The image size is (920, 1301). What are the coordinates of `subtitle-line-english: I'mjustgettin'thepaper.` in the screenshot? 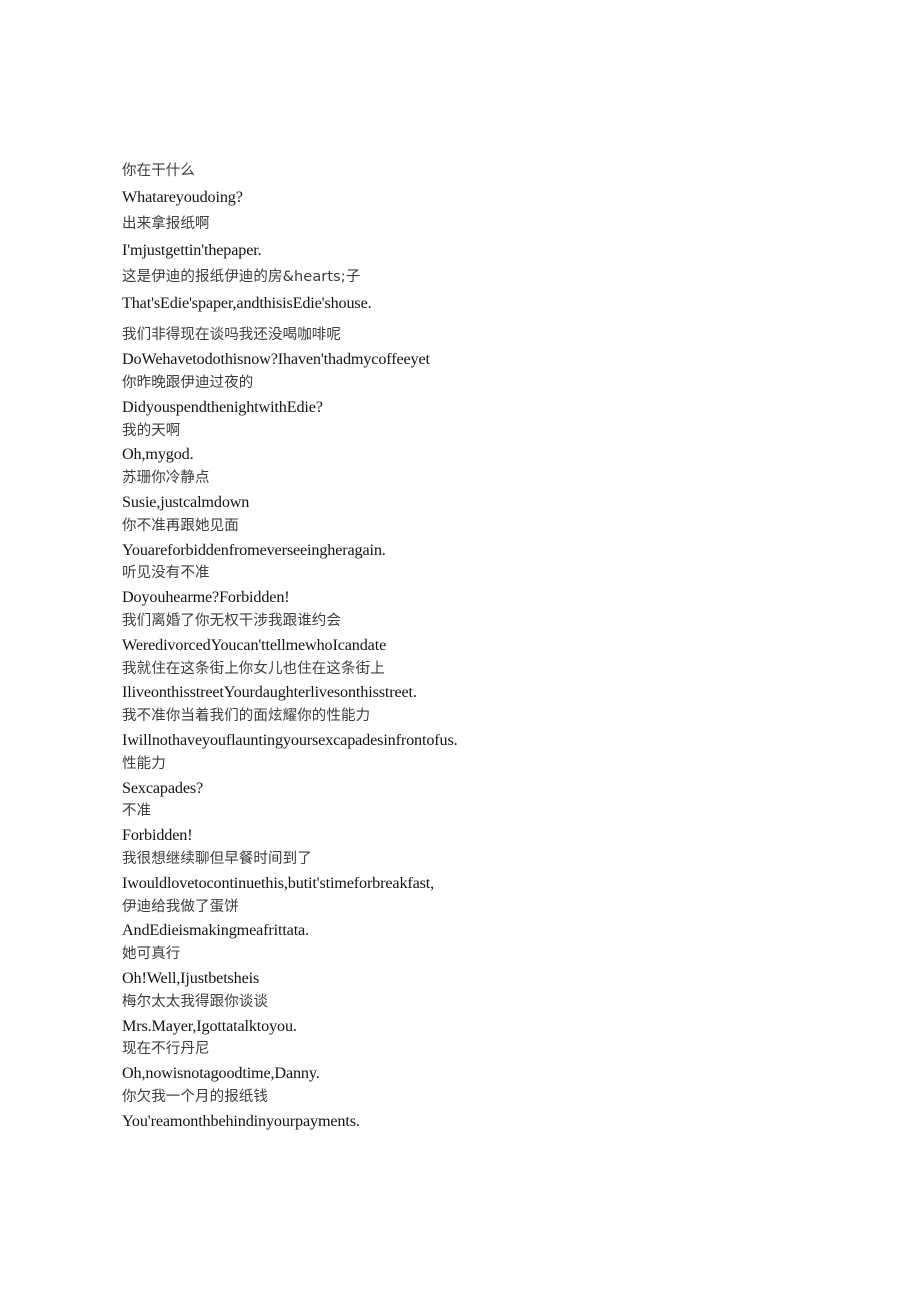 It's located at (192, 250).